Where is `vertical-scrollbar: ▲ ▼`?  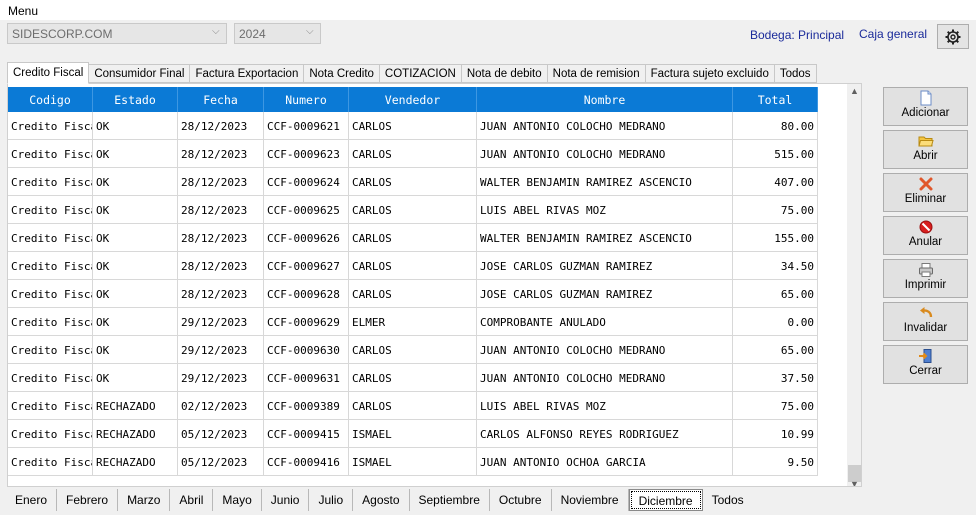 vertical-scrollbar: ▲ ▼ is located at coordinates (854, 285).